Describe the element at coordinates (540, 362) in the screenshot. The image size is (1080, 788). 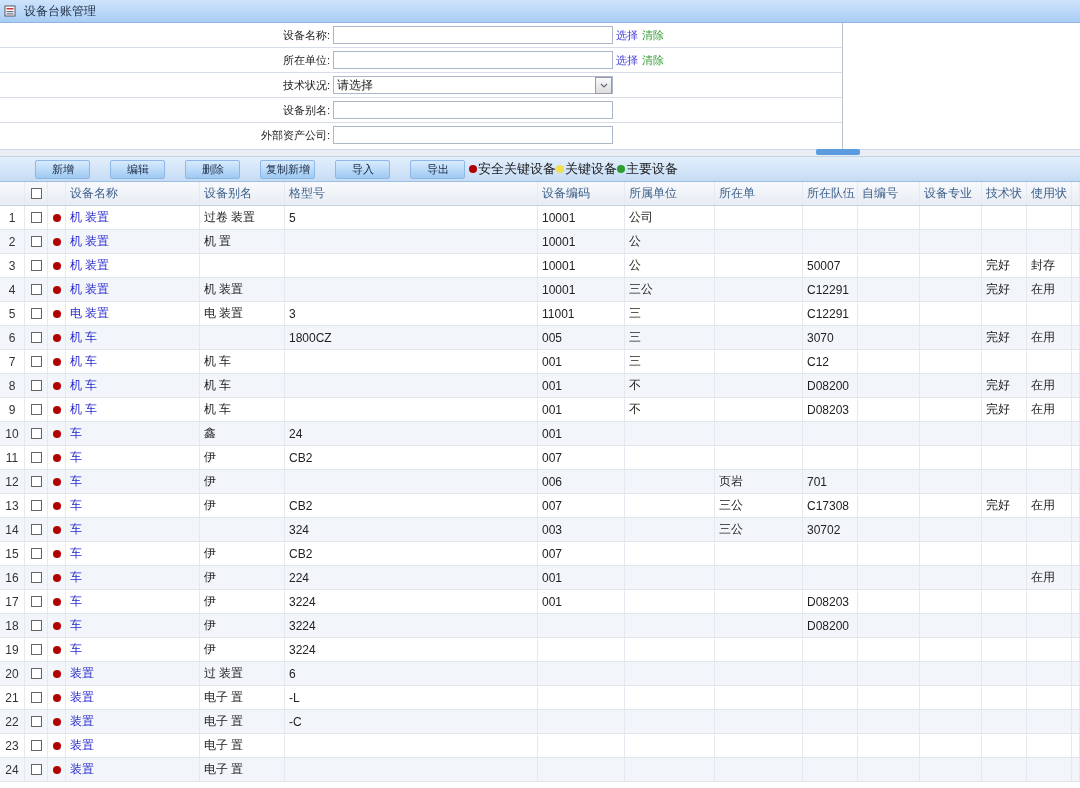
I see `table-row: 7 机 车 机 车 001 三 C12` at that location.